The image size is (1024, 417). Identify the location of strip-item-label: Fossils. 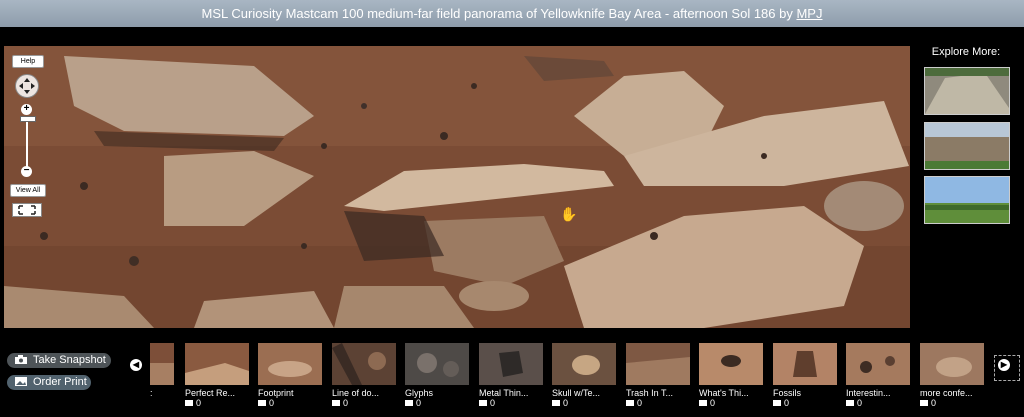
(787, 393).